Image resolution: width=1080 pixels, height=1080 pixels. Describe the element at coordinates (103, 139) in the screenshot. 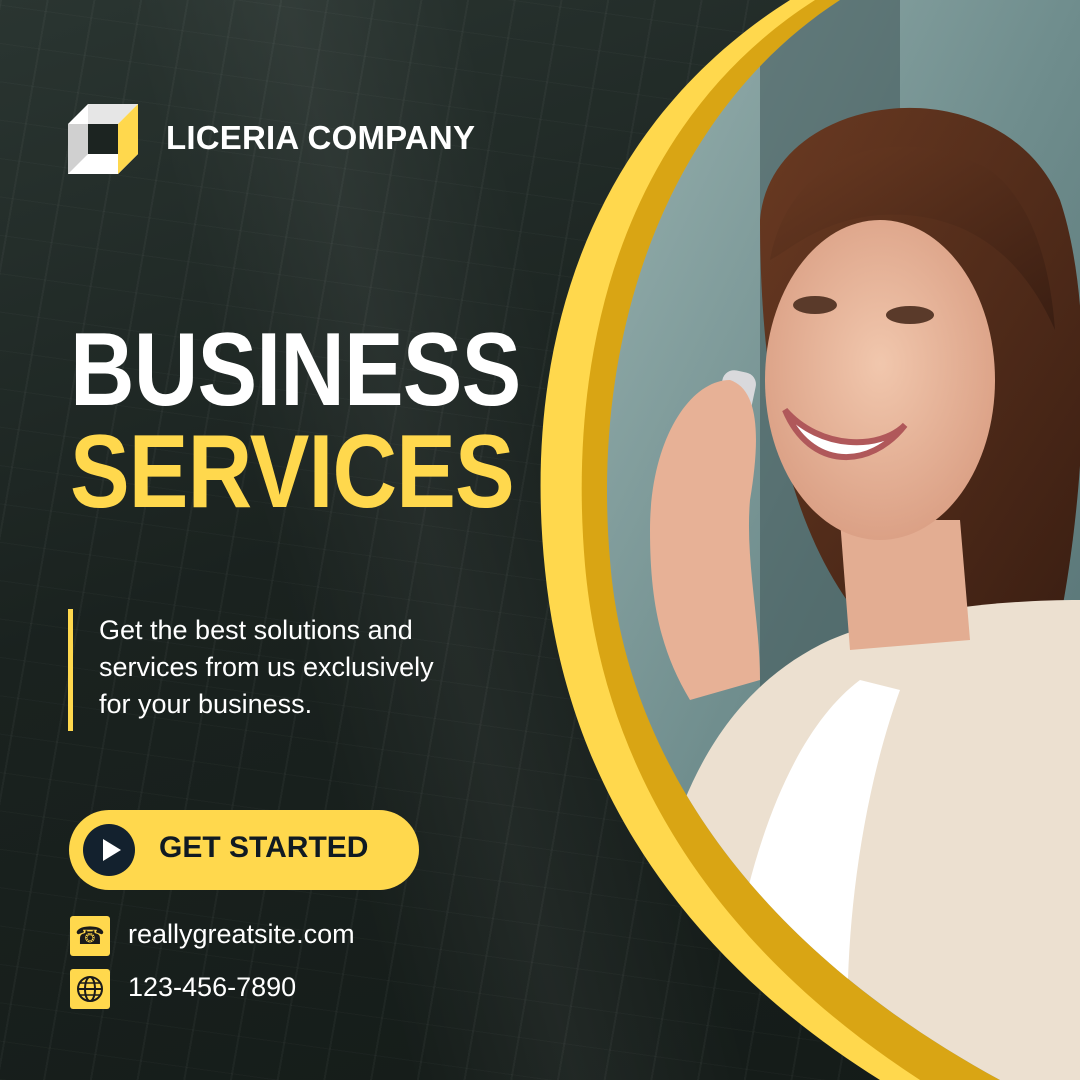

I see `folded-square-logo-icon` at that location.